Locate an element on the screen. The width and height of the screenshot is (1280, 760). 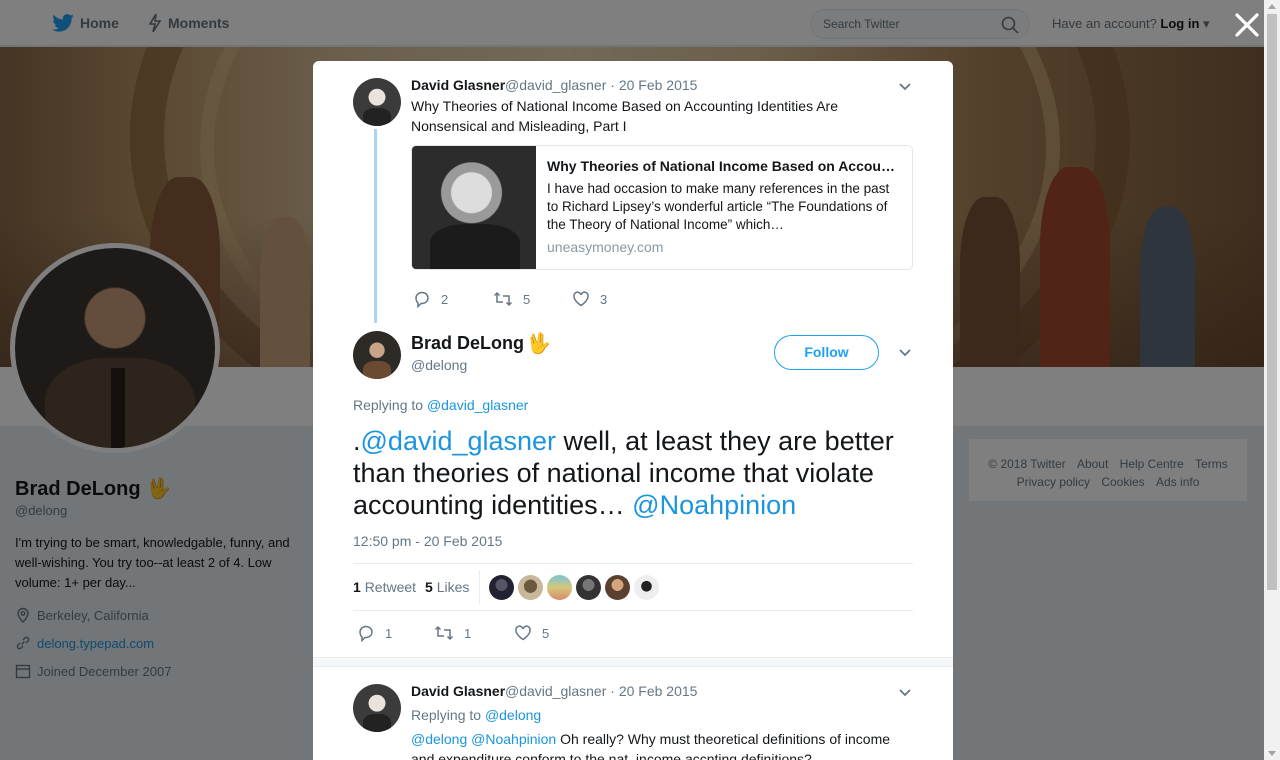
main-retweet-count: 1 is located at coordinates (468, 633).